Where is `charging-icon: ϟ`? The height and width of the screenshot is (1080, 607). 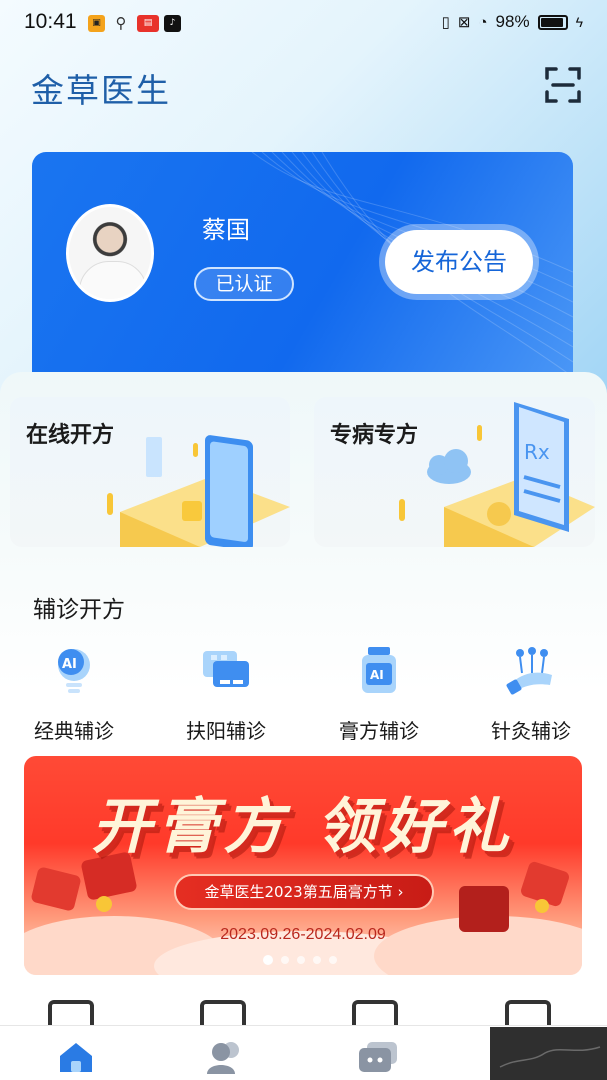 charging-icon: ϟ is located at coordinates (579, 22).